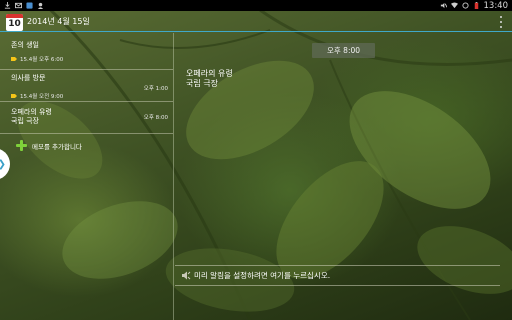 This screenshot has height=320, width=512. Describe the element at coordinates (29, 5) in the screenshot. I see `image-icon` at that location.